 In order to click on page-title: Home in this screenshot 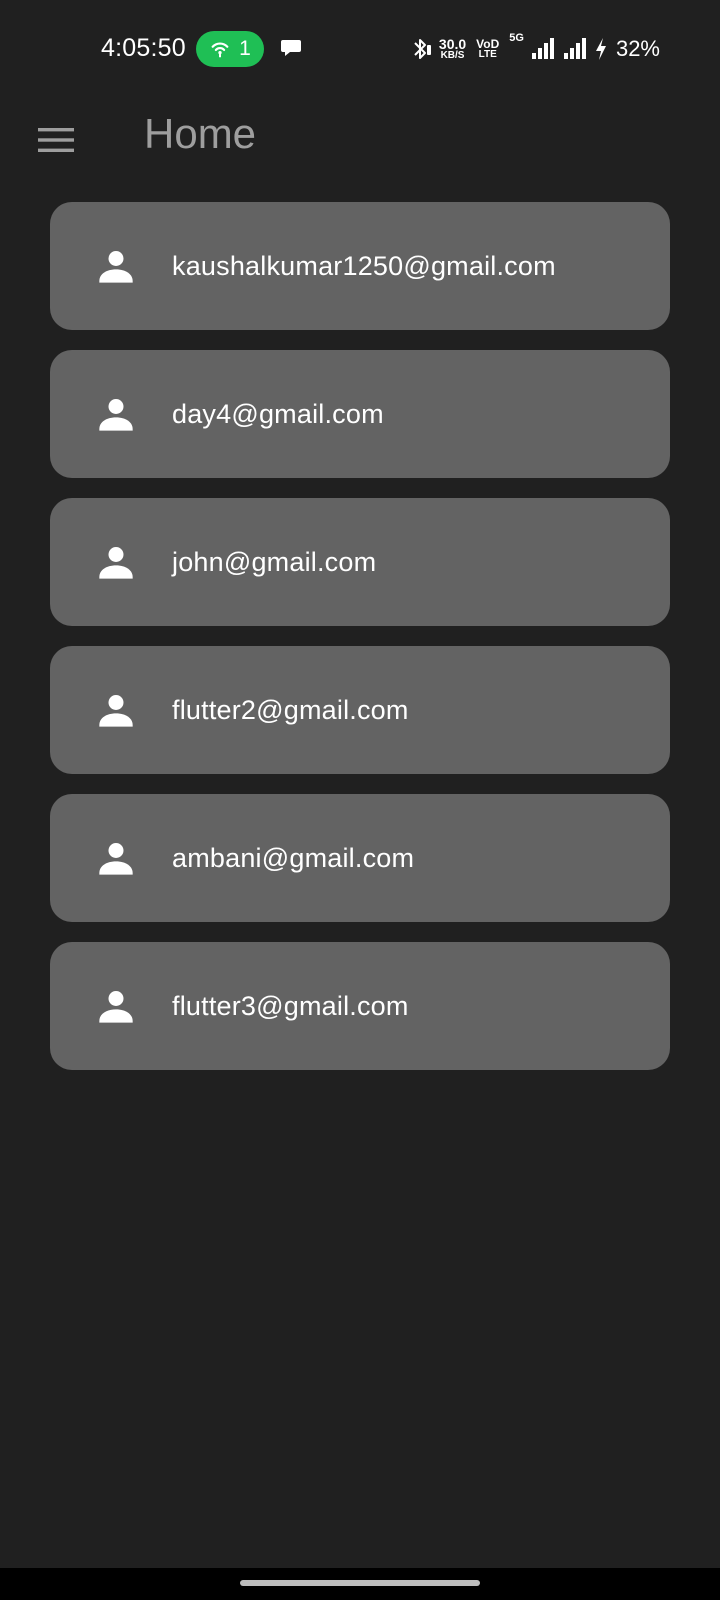, I will do `click(200, 133)`.